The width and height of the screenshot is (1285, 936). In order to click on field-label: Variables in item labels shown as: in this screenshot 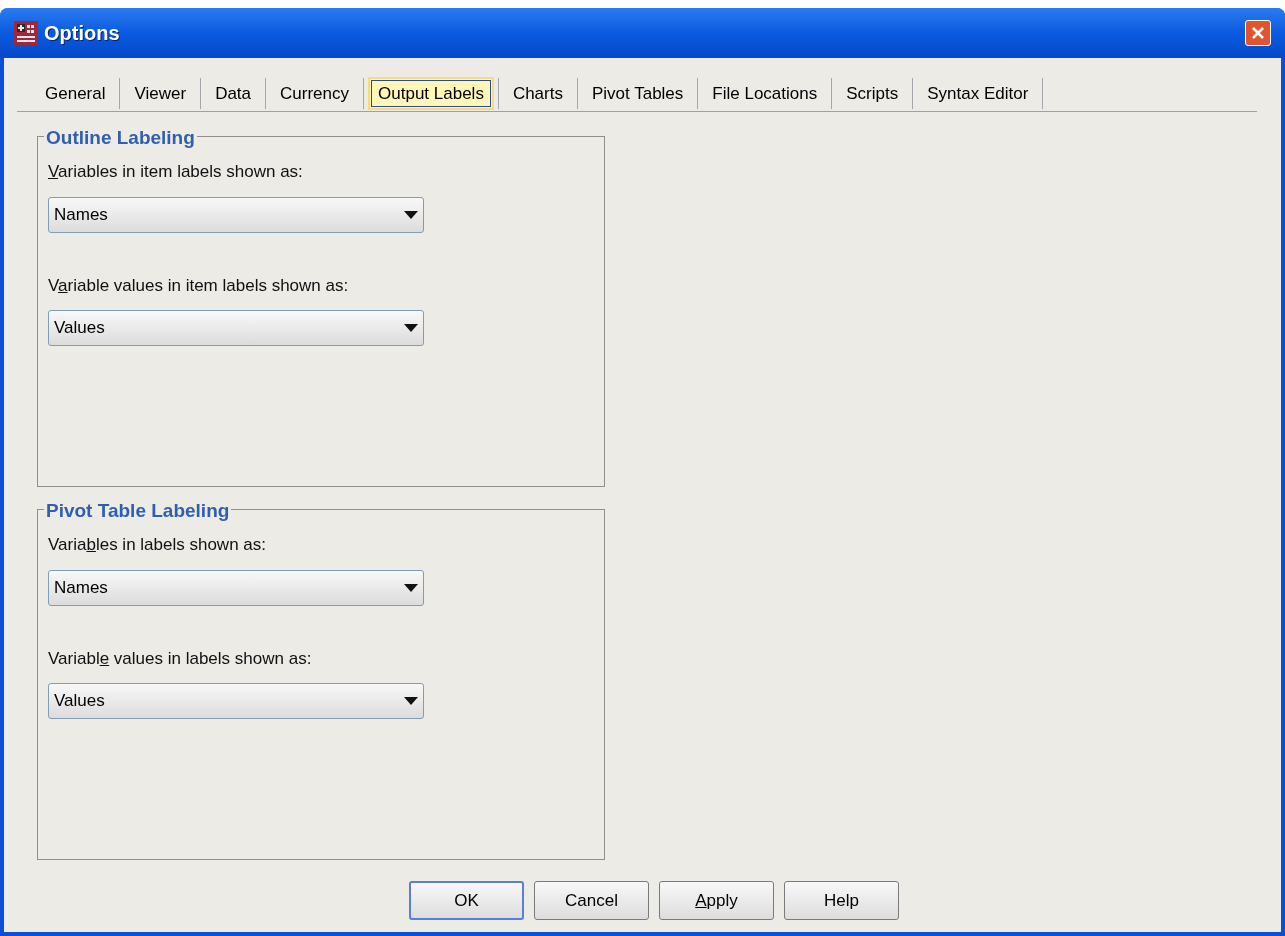, I will do `click(176, 172)`.